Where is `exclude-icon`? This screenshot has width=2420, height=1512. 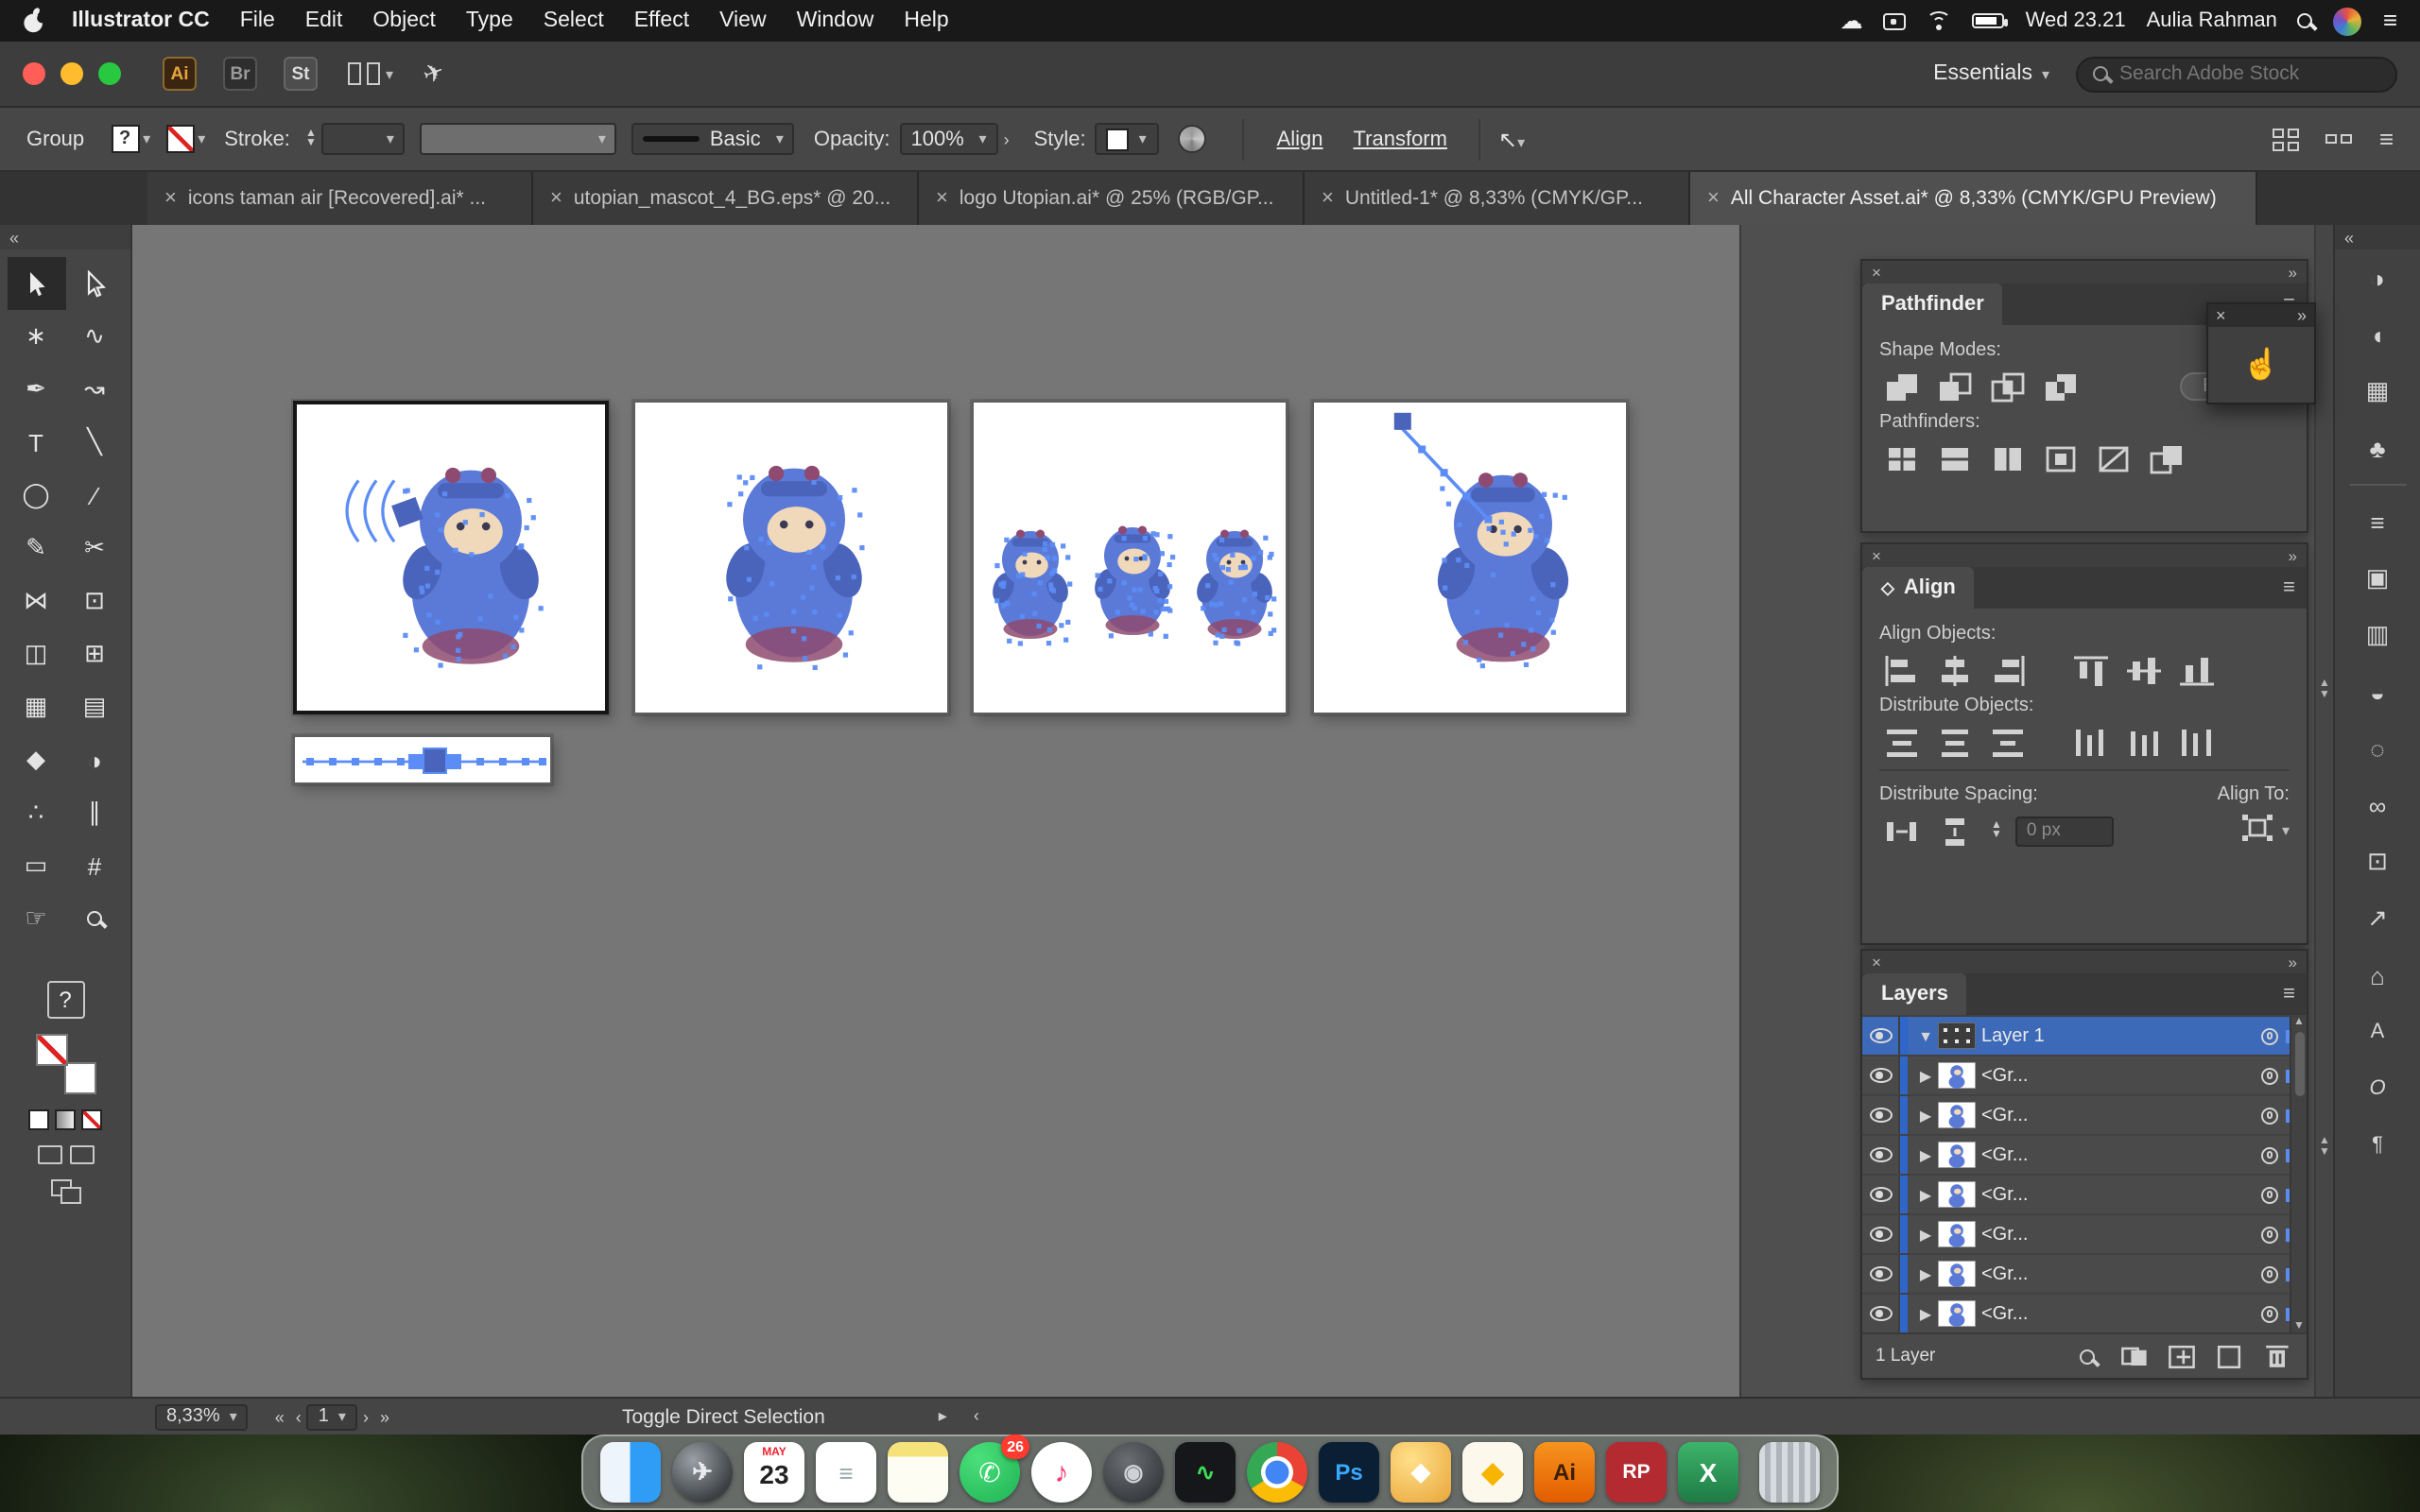
exclude-icon is located at coordinates (2060, 386).